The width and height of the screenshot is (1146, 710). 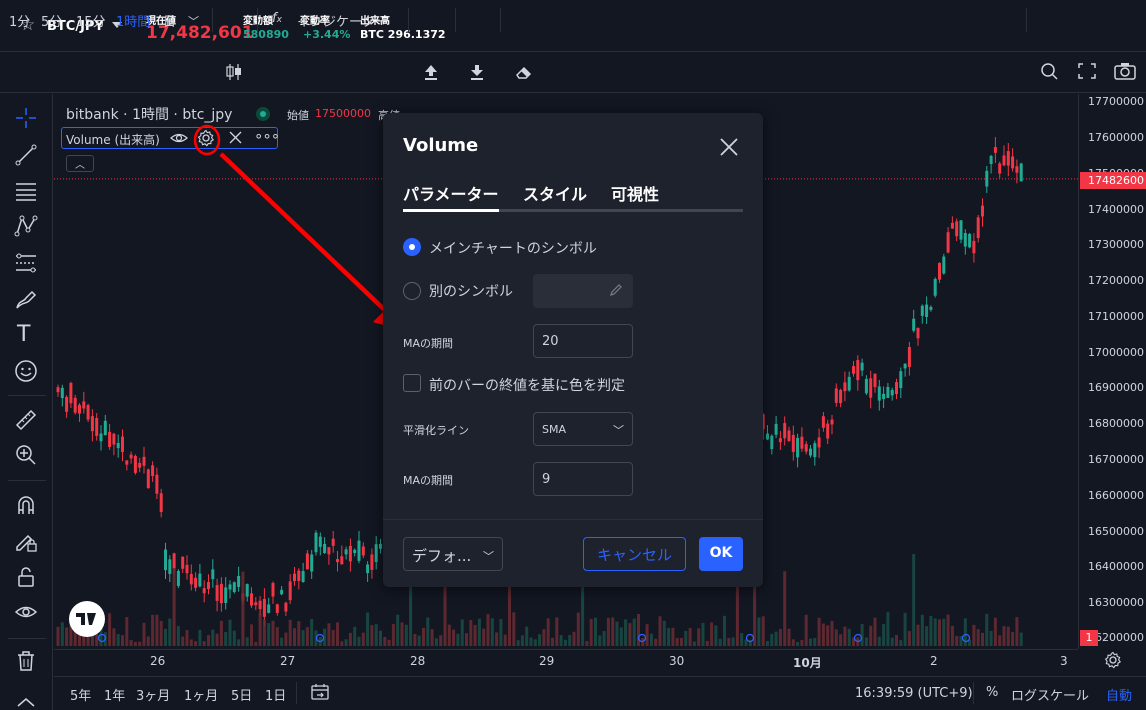 I want to click on auto-scale-toggle: 自動, so click(x=1119, y=694).